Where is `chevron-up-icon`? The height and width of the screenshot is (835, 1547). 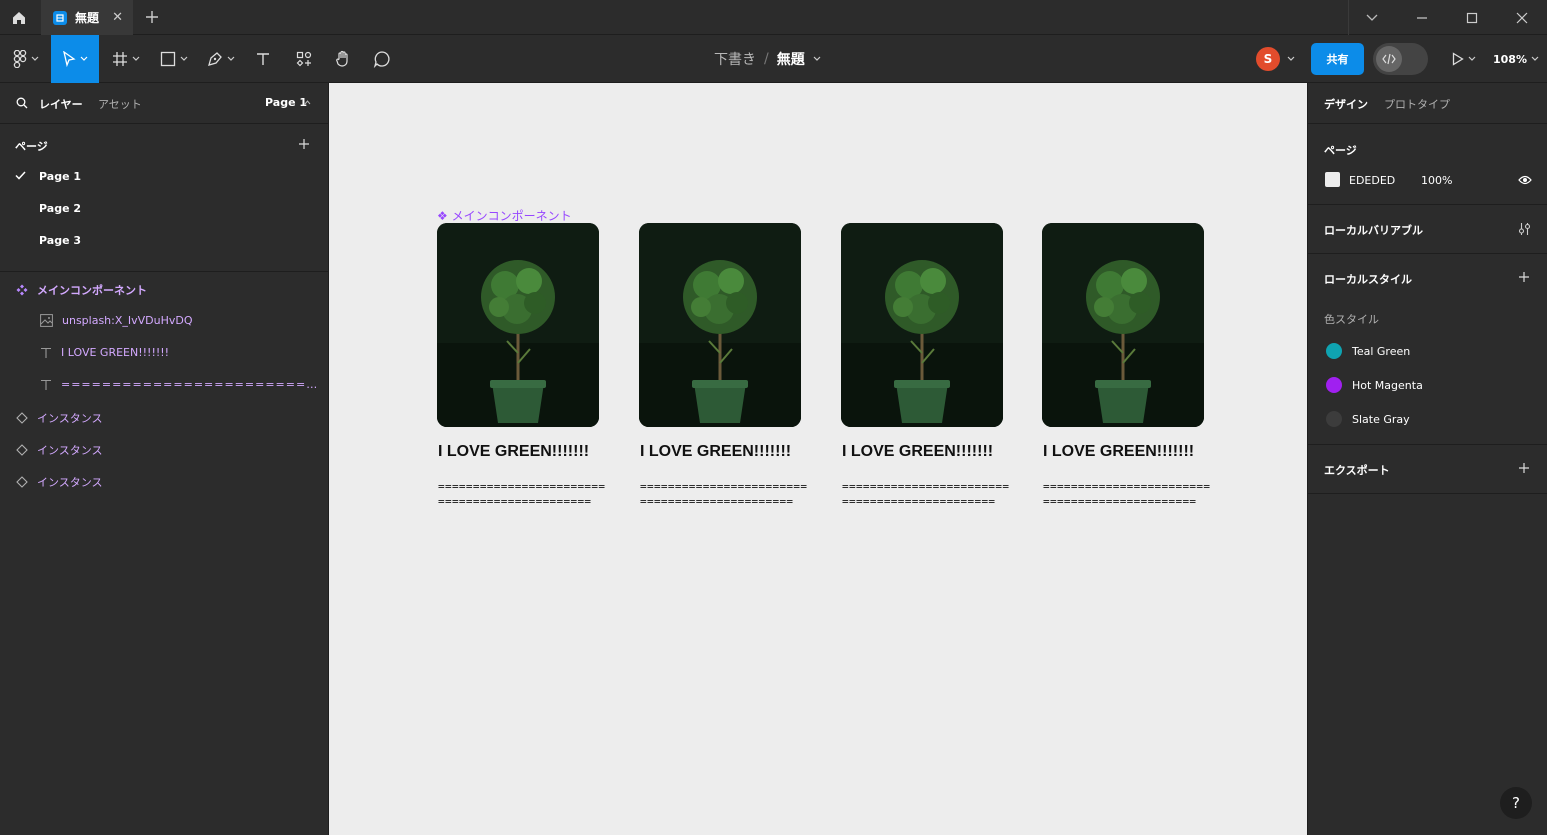 chevron-up-icon is located at coordinates (307, 102).